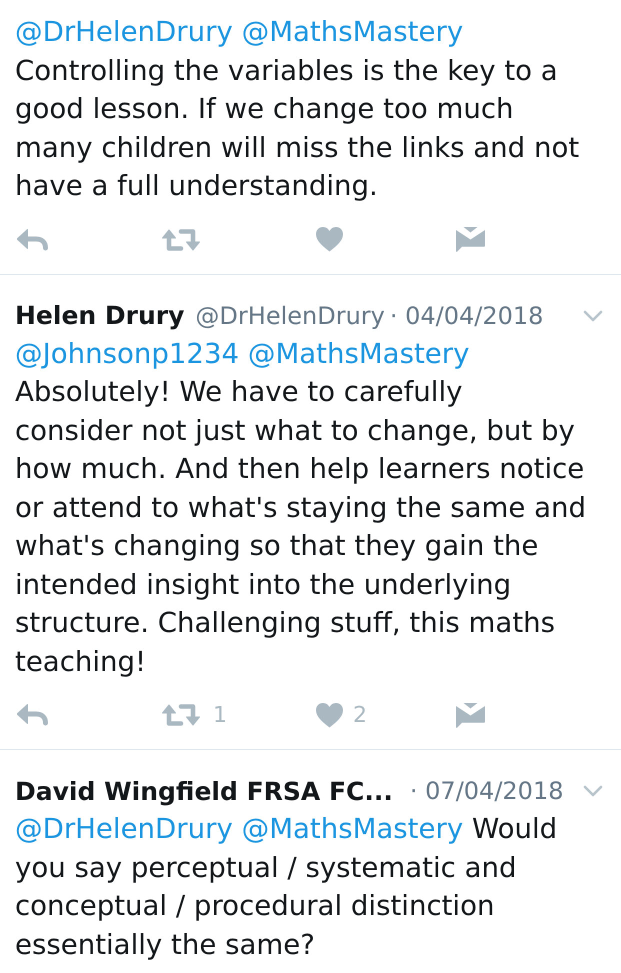 The width and height of the screenshot is (621, 973). I want to click on tweet-date: · 04/04/2018, so click(467, 316).